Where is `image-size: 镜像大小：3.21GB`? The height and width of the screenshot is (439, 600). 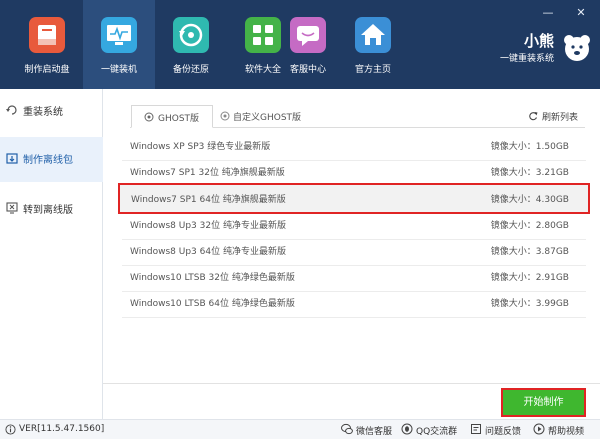
image-size: 镜像大小：3.21GB is located at coordinates (529, 173).